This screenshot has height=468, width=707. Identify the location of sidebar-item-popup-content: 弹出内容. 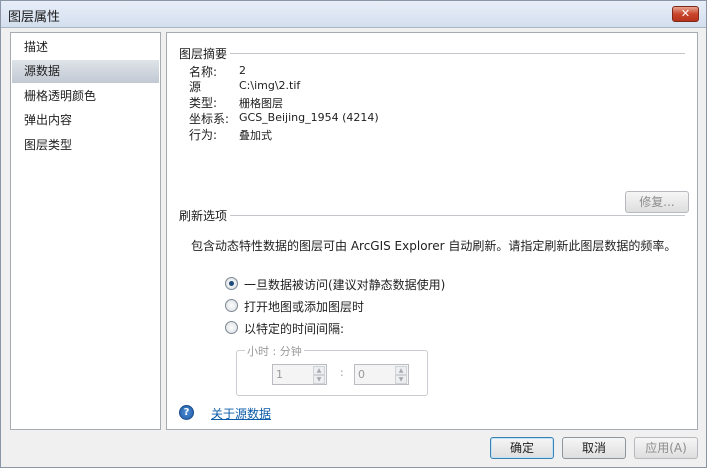
(85, 120).